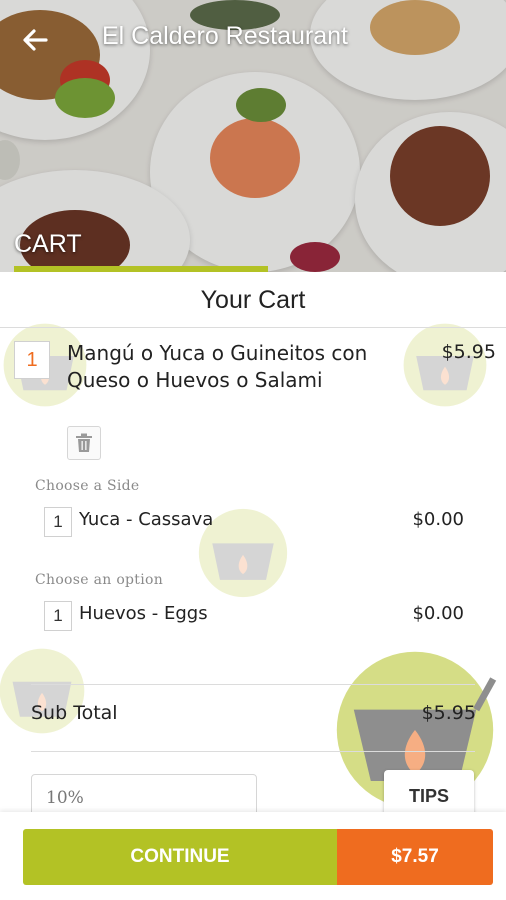 Image resolution: width=506 pixels, height=900 pixels. What do you see at coordinates (445, 365) in the screenshot?
I see `pot-watermark-icon` at bounding box center [445, 365].